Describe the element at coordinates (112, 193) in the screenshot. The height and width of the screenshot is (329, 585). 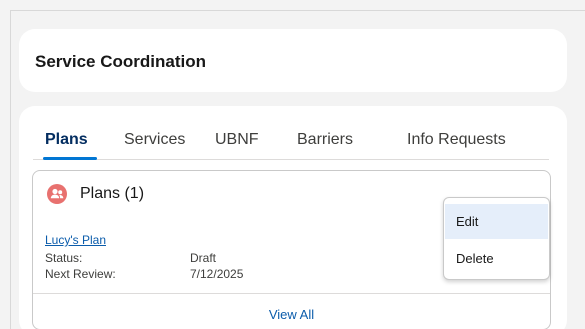
I see `plans-card-title: Plans (1)` at that location.